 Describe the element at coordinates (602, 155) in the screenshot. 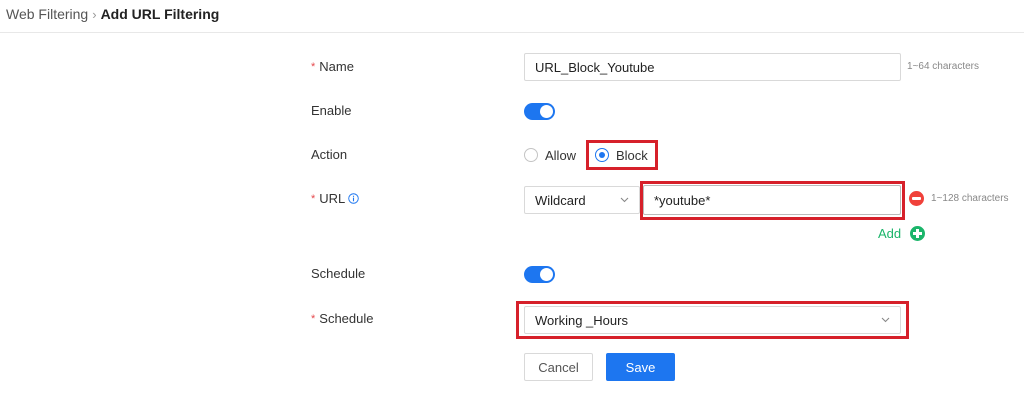

I see `radio-checked-icon` at that location.